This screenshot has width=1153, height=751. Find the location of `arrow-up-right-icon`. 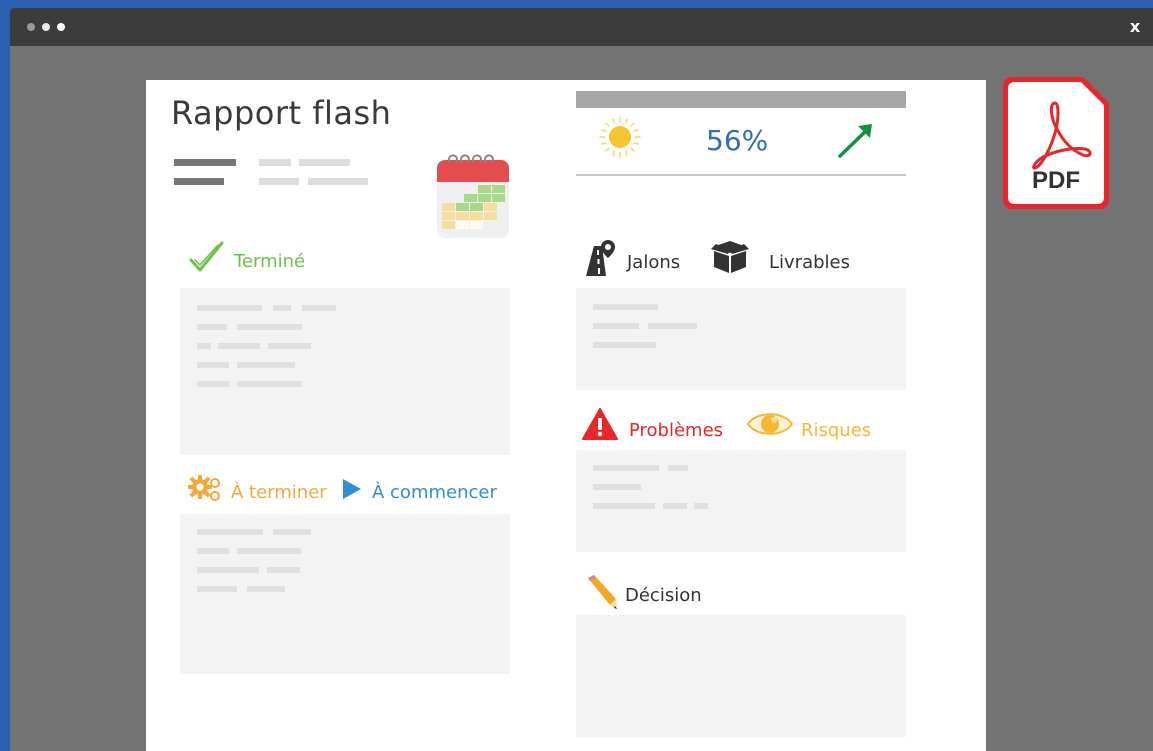

arrow-up-right-icon is located at coordinates (855, 141).